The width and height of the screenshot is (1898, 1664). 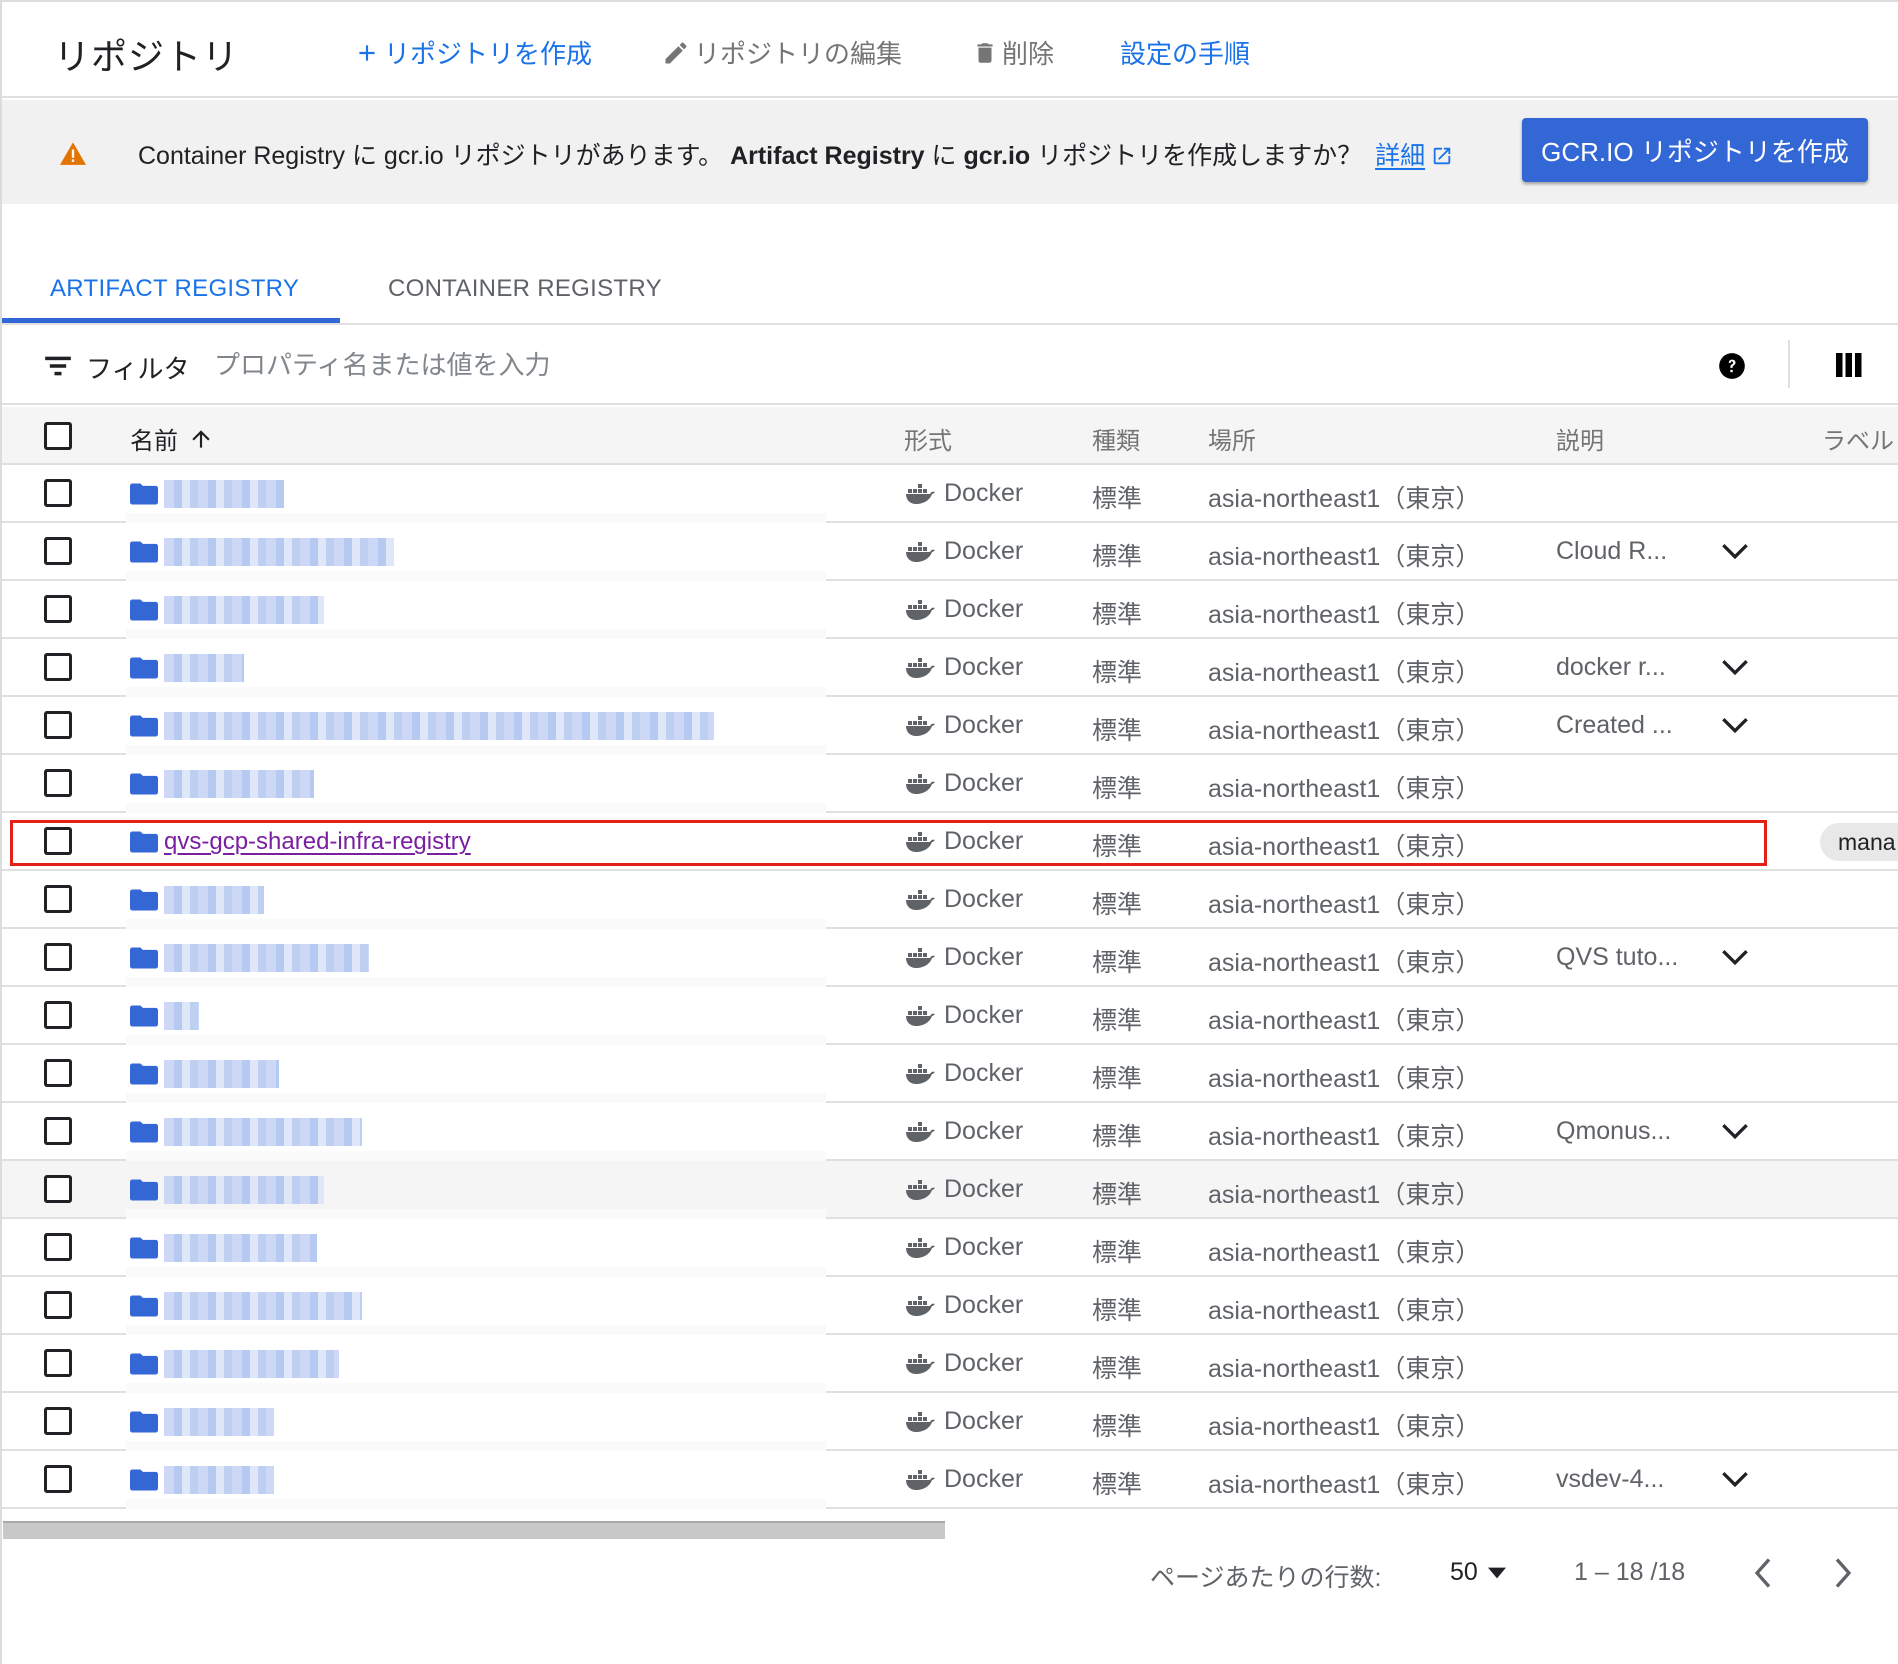 What do you see at coordinates (1478, 1572) in the screenshot?
I see `rows-per-page-select: 50` at bounding box center [1478, 1572].